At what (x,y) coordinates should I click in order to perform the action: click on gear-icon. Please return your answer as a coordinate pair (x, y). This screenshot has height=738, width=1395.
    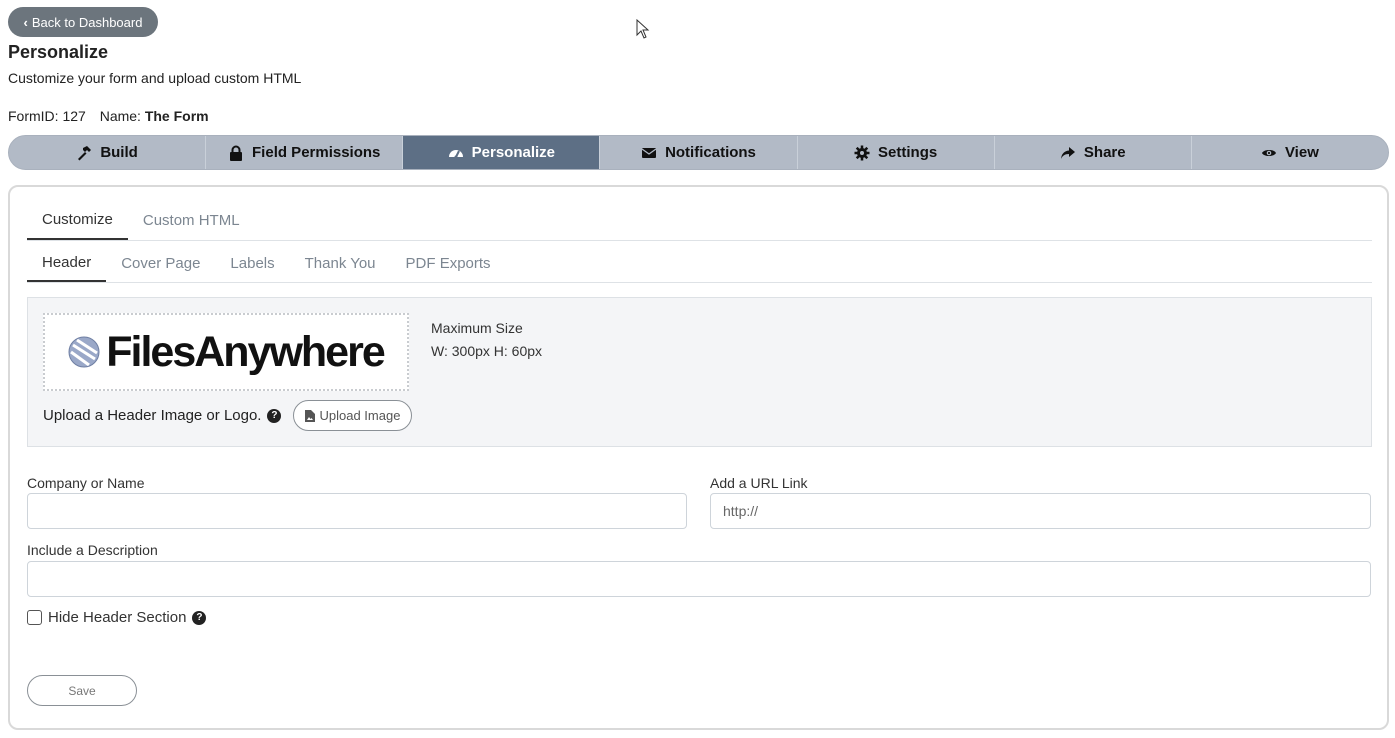
    Looking at the image, I should click on (862, 152).